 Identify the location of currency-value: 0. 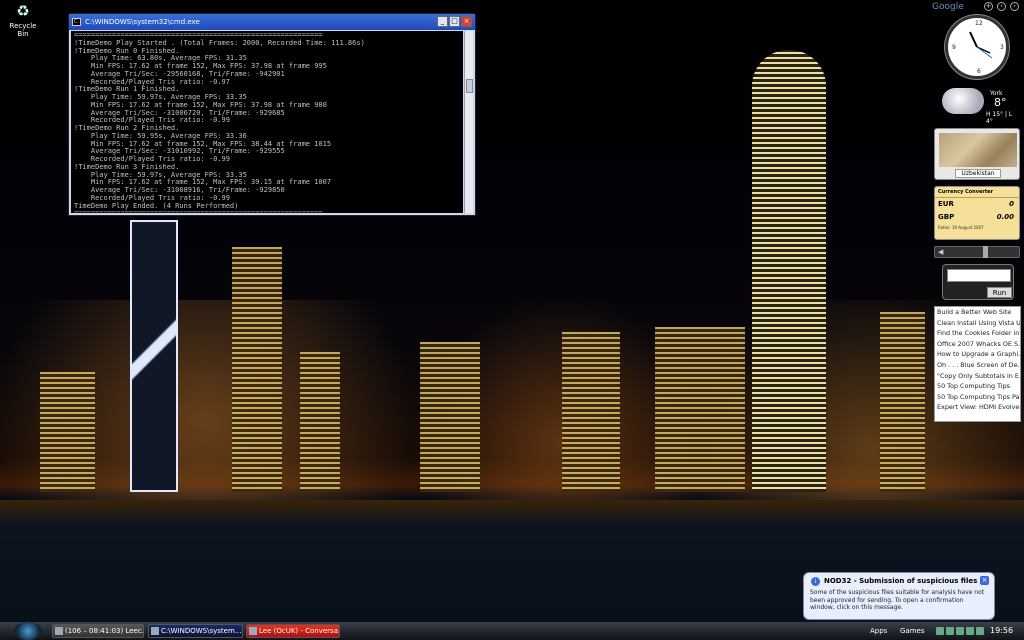
(1011, 204).